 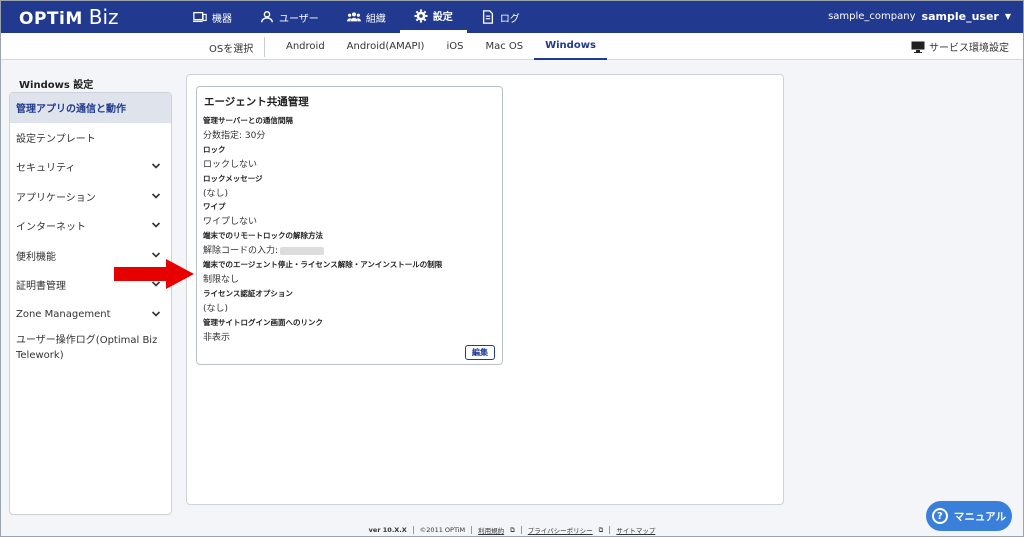 What do you see at coordinates (256, 102) in the screenshot?
I see `card-title: エージェント共通管理` at bounding box center [256, 102].